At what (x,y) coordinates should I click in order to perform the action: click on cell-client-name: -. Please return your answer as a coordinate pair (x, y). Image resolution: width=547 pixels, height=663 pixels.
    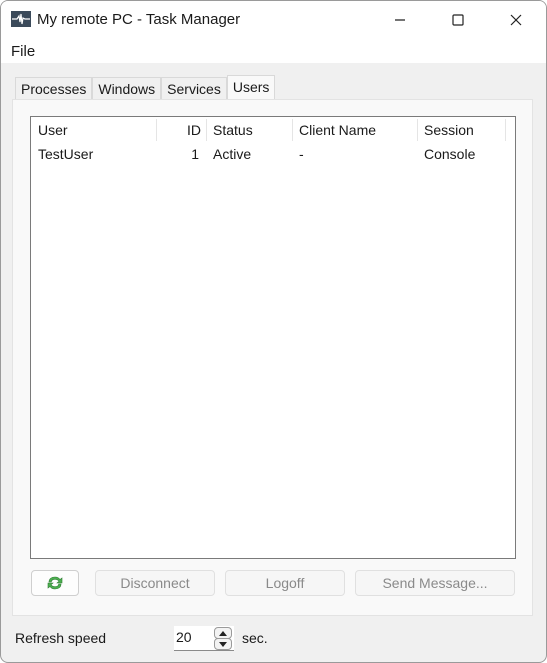
    Looking at the image, I should click on (301, 154).